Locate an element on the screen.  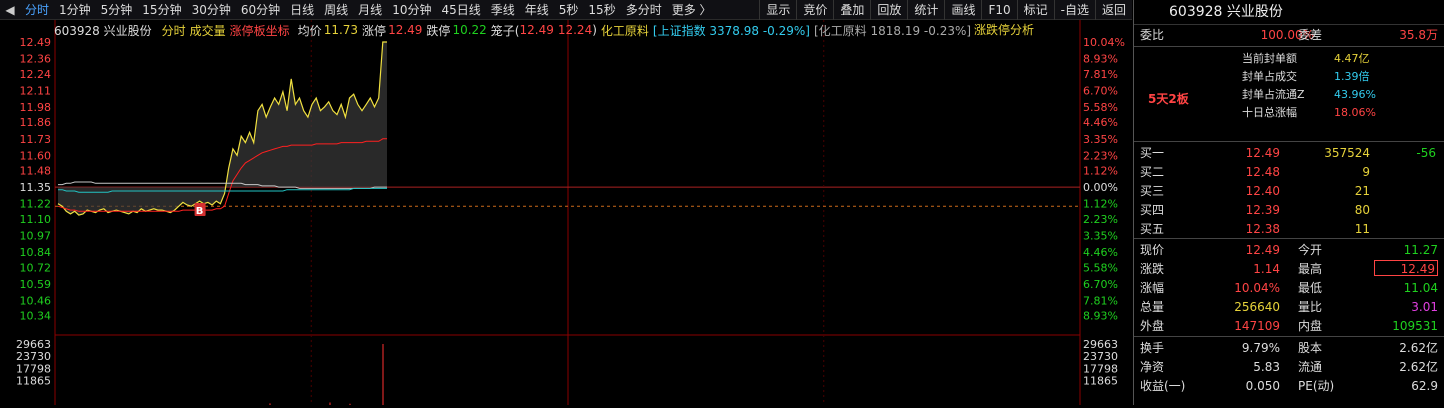
price-tick-label: 11.86 is located at coordinates (36, 122).